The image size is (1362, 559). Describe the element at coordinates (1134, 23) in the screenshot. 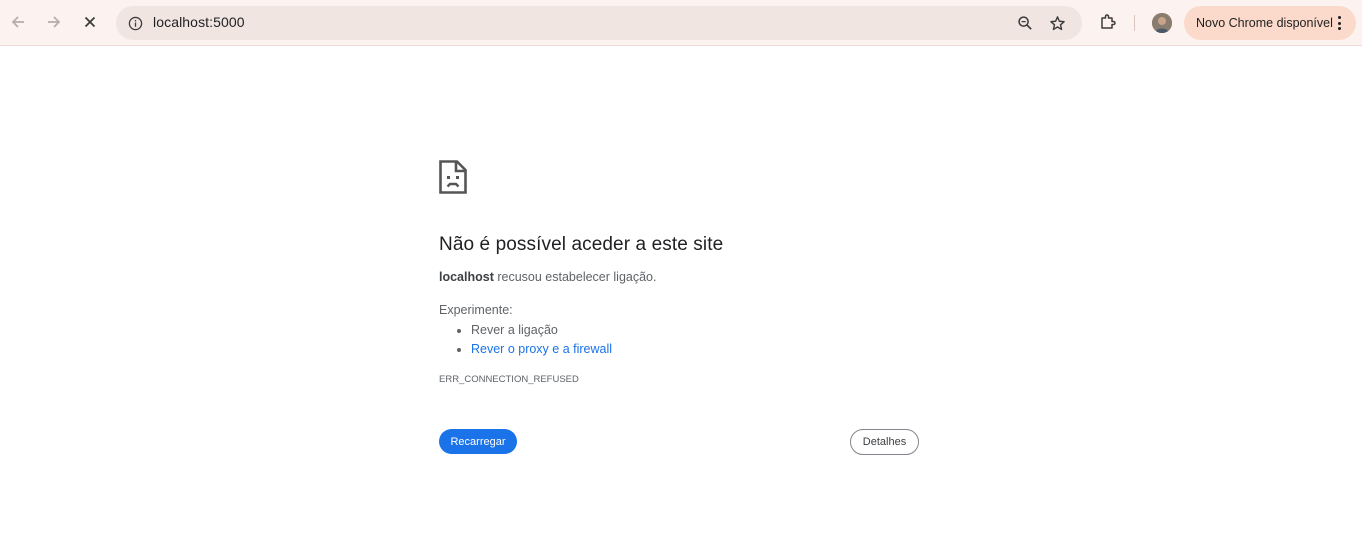

I see `toolbar-separator` at that location.